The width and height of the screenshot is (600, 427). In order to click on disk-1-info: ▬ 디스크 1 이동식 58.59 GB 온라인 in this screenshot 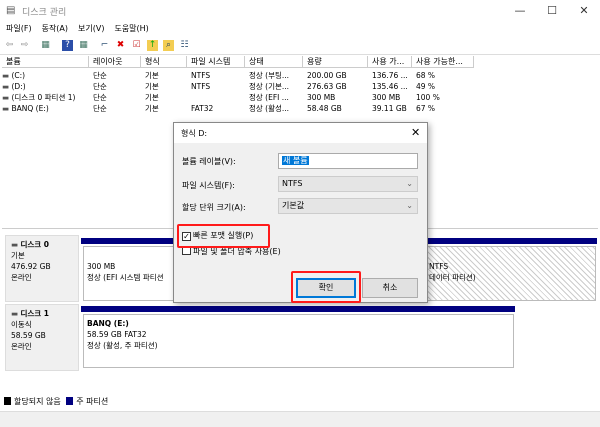, I will do `click(42, 337)`.